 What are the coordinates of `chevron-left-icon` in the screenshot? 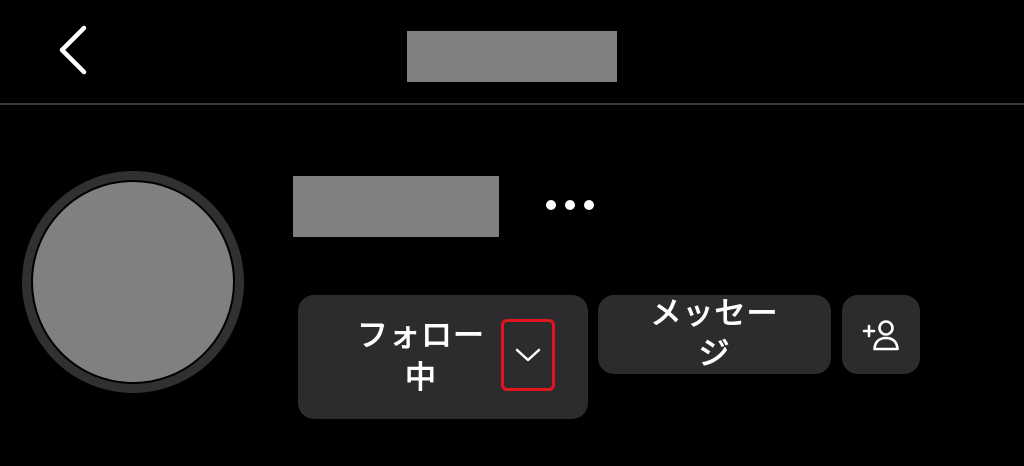 It's located at (73, 50).